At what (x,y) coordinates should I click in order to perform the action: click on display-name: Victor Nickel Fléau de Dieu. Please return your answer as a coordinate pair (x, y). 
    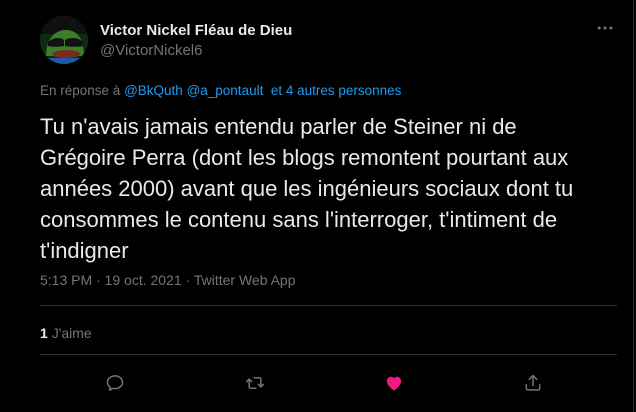
    Looking at the image, I should click on (196, 31).